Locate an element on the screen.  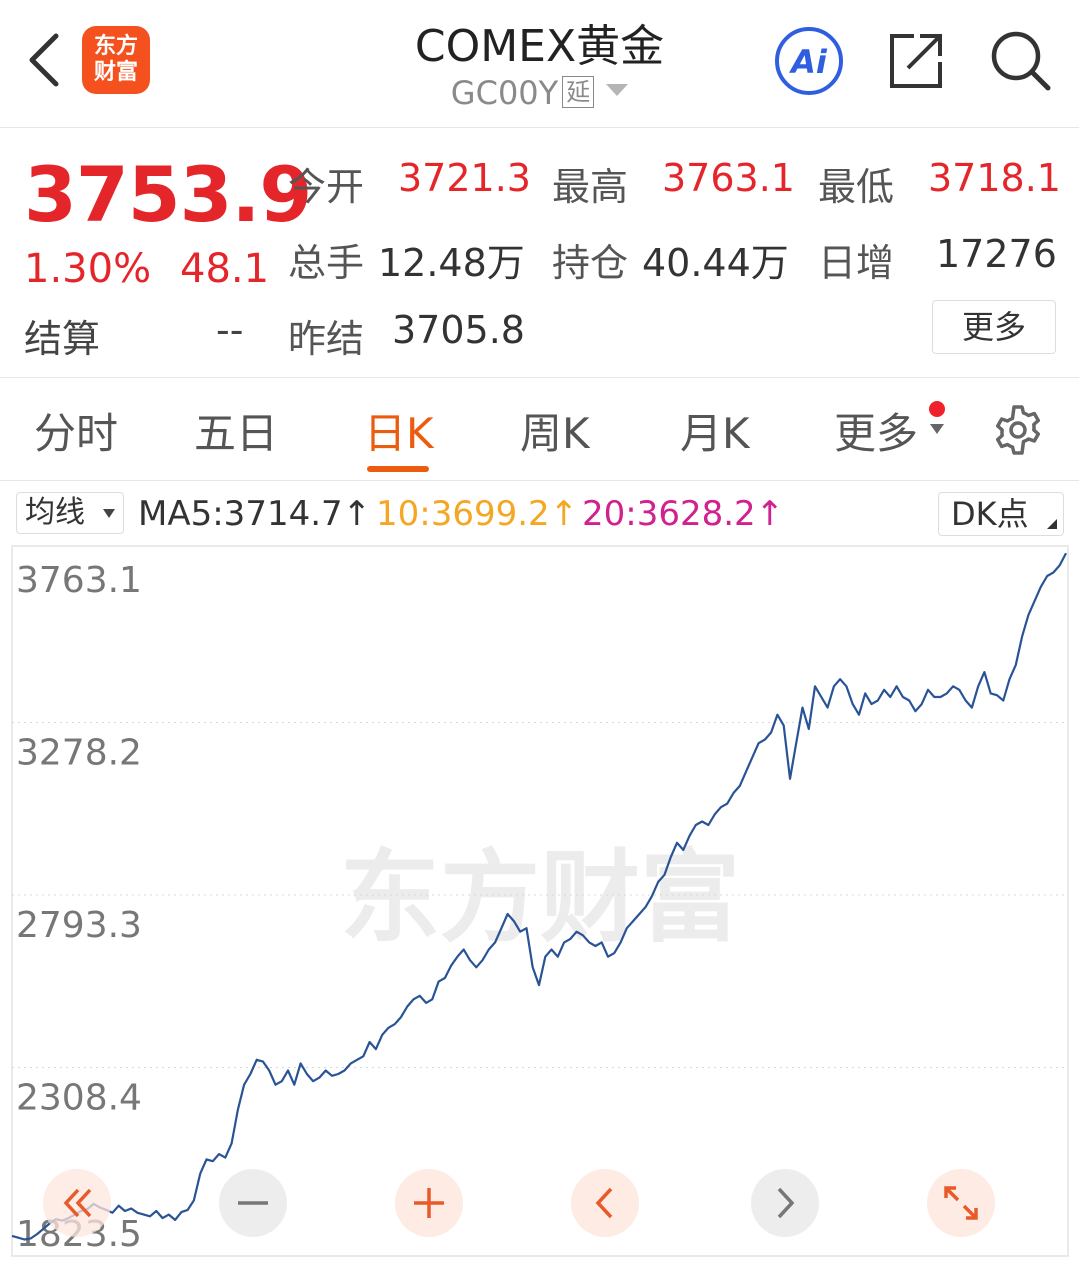
low-label: 最低 is located at coordinates (856, 187).